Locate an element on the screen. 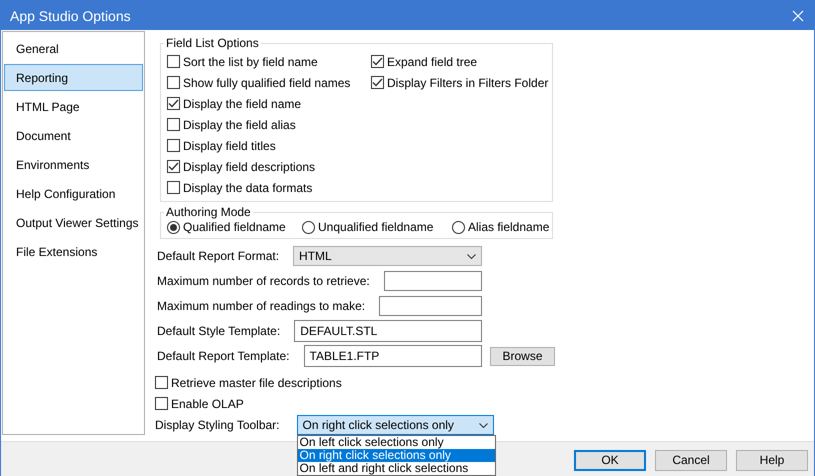  radio-label: Alias fieldname is located at coordinates (509, 227).